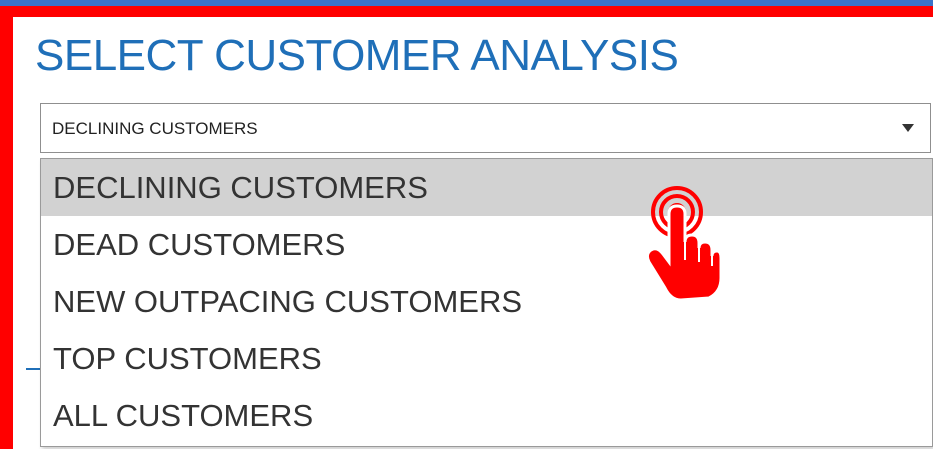 This screenshot has height=449, width=933. I want to click on dropdown-option-all-customers: ALL CUSTOMERS, so click(486, 415).